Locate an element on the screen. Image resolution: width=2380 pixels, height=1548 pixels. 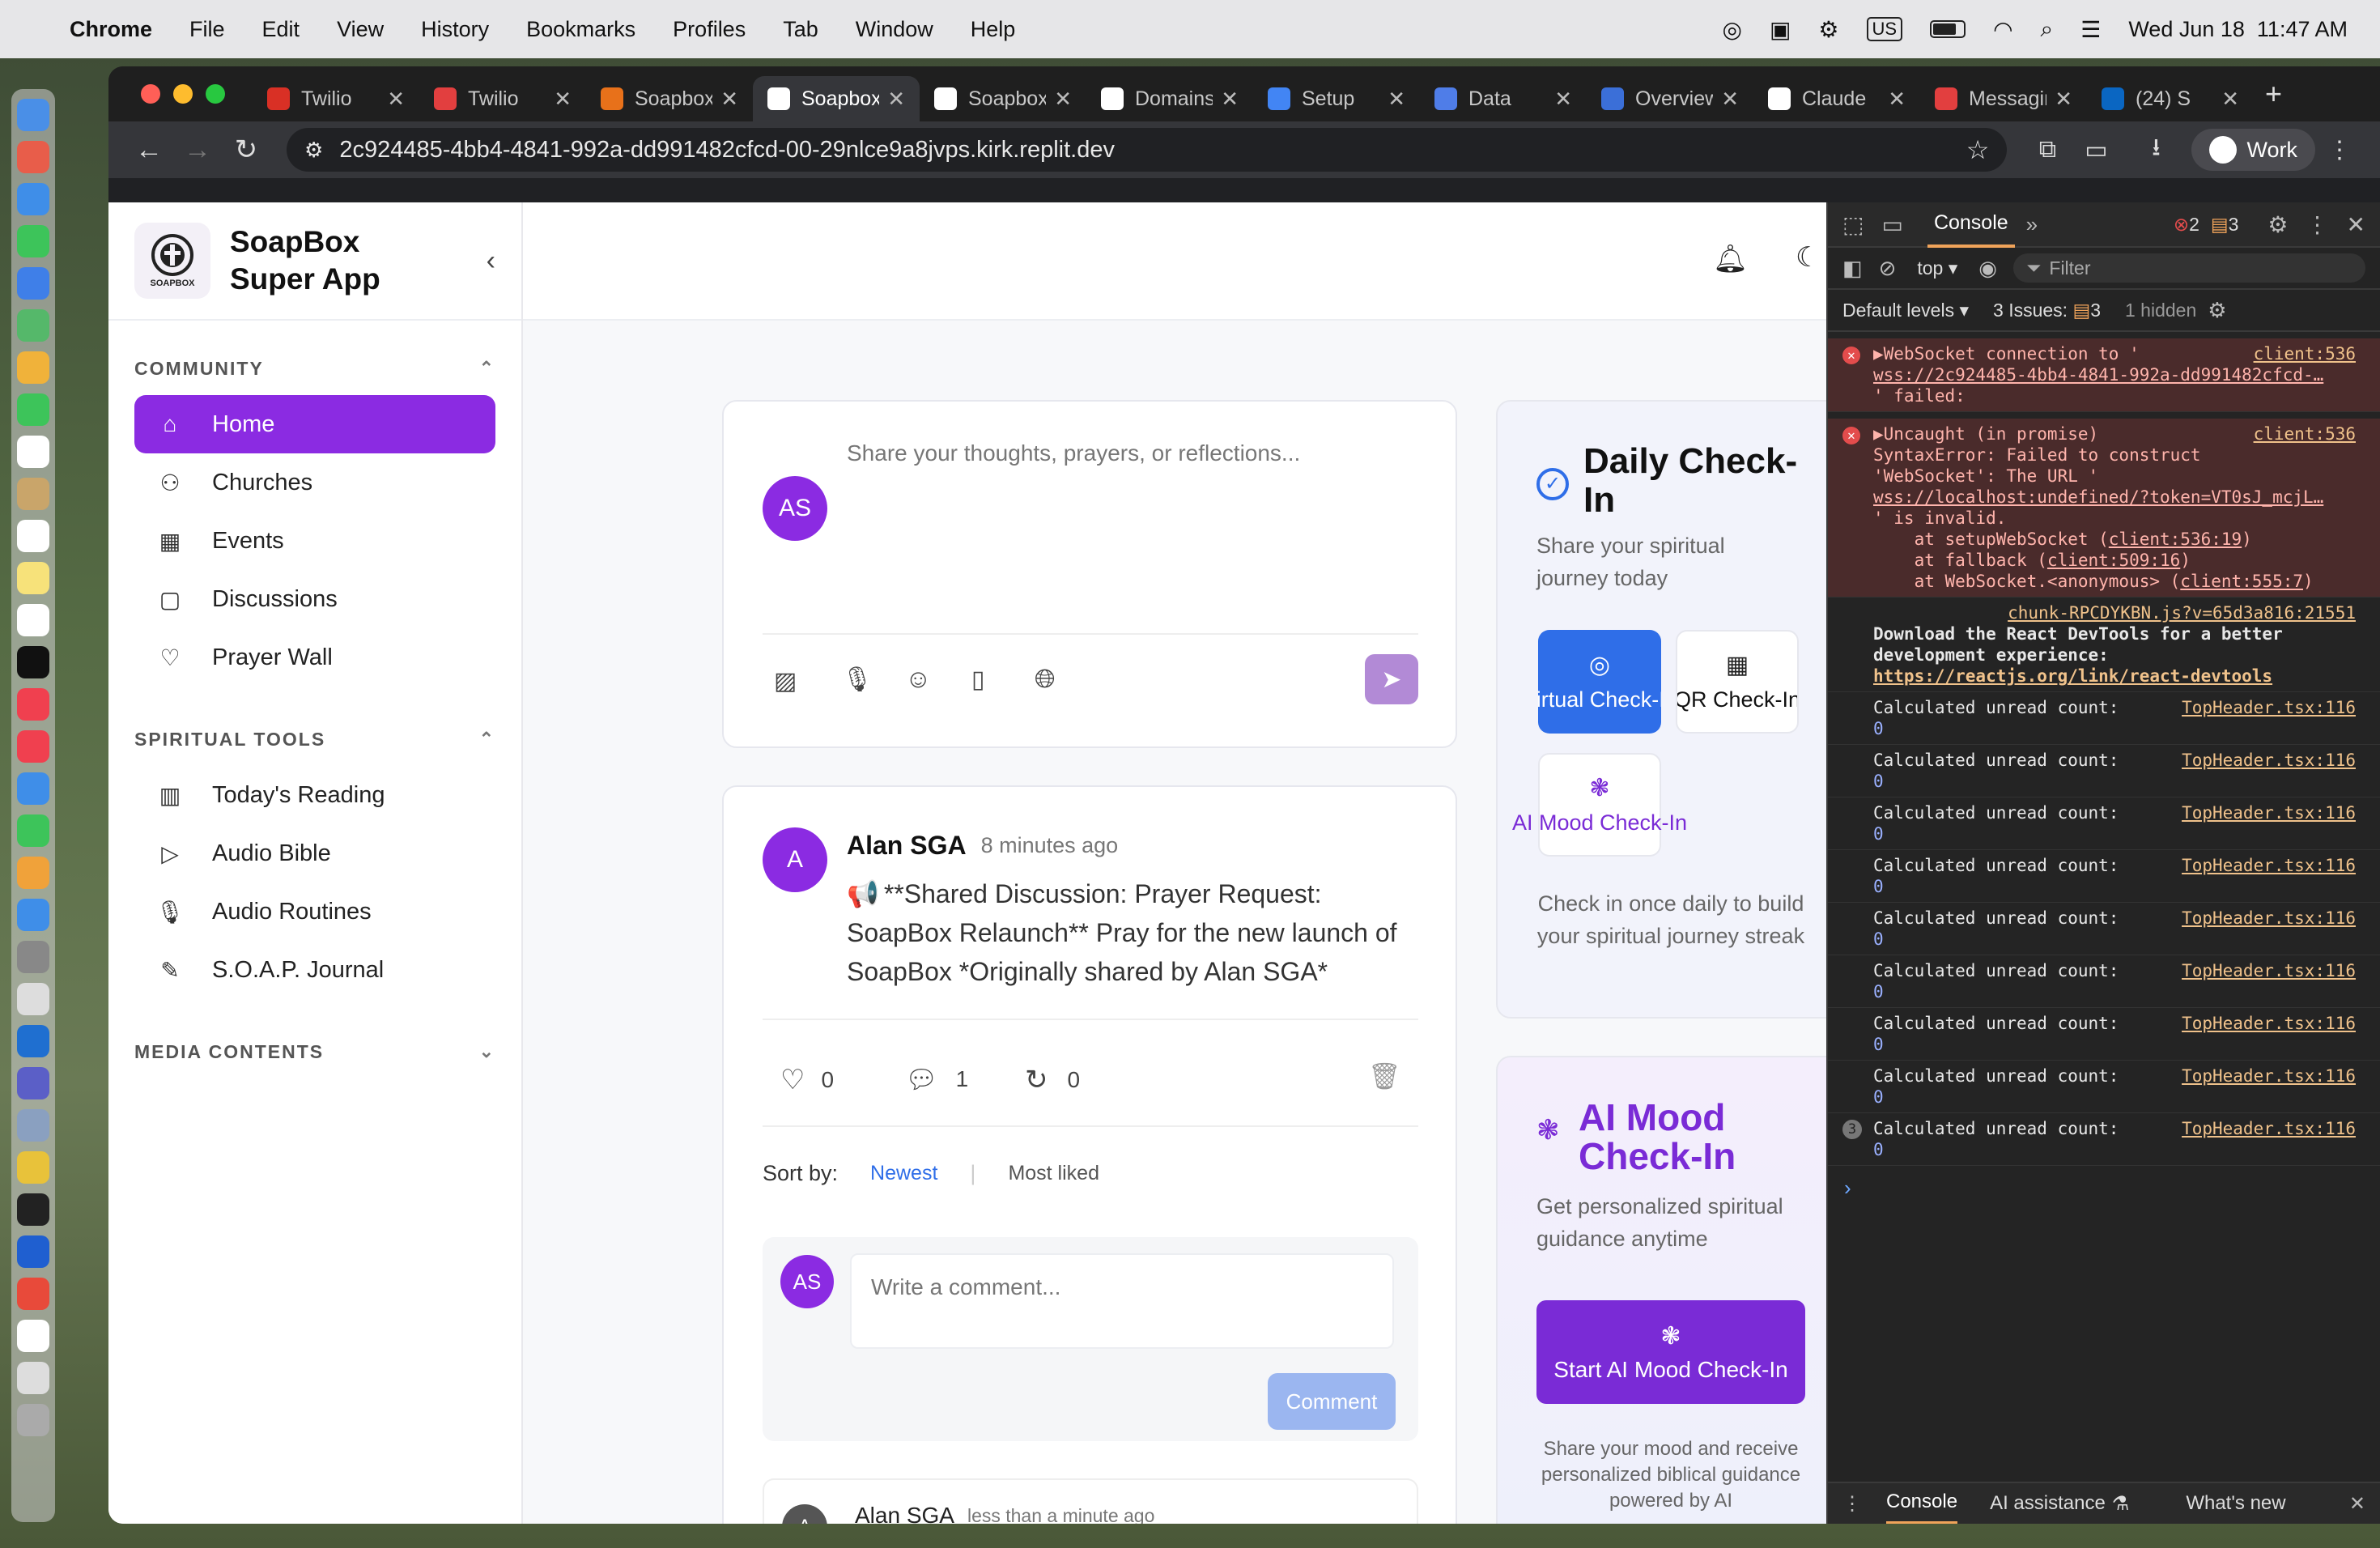
ai-mood-checkin-button: ❃ AI Mood Check-In is located at coordinates (1600, 805).